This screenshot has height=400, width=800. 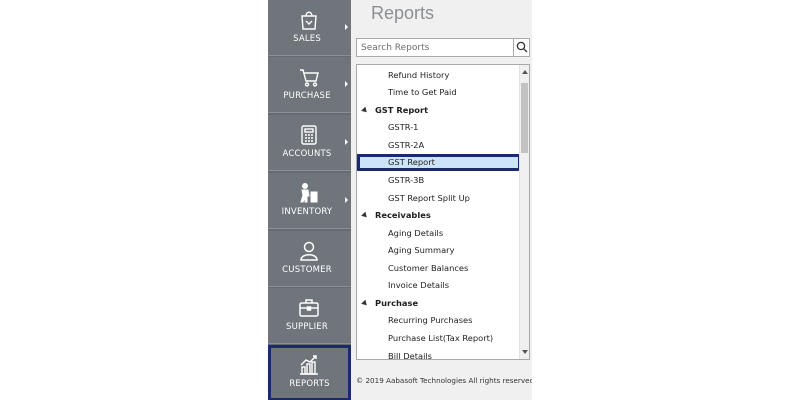 What do you see at coordinates (309, 308) in the screenshot?
I see `briefcase-icon` at bounding box center [309, 308].